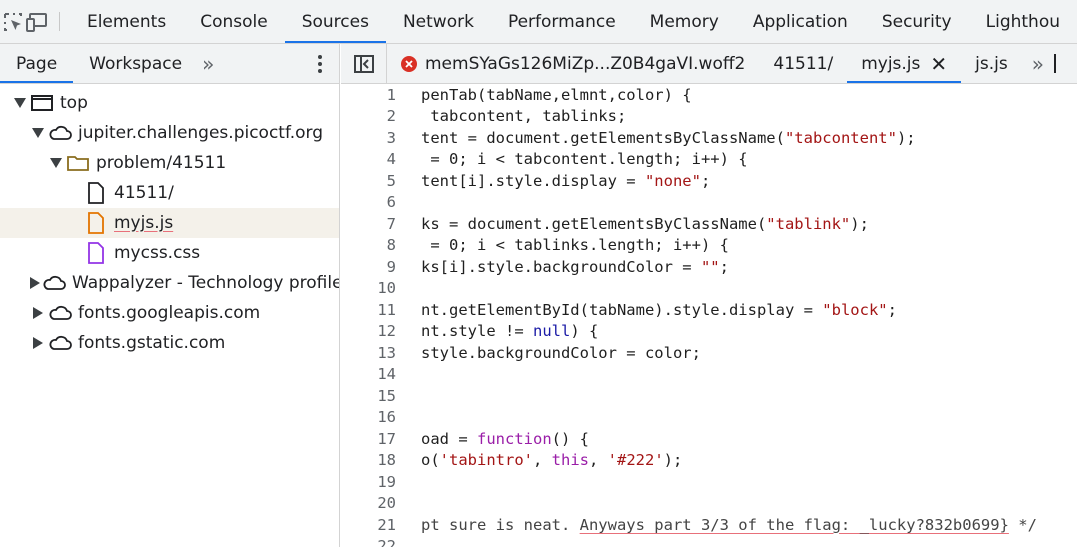  I want to click on code-line: 13 style.backgroundColor = color;, so click(709, 353).